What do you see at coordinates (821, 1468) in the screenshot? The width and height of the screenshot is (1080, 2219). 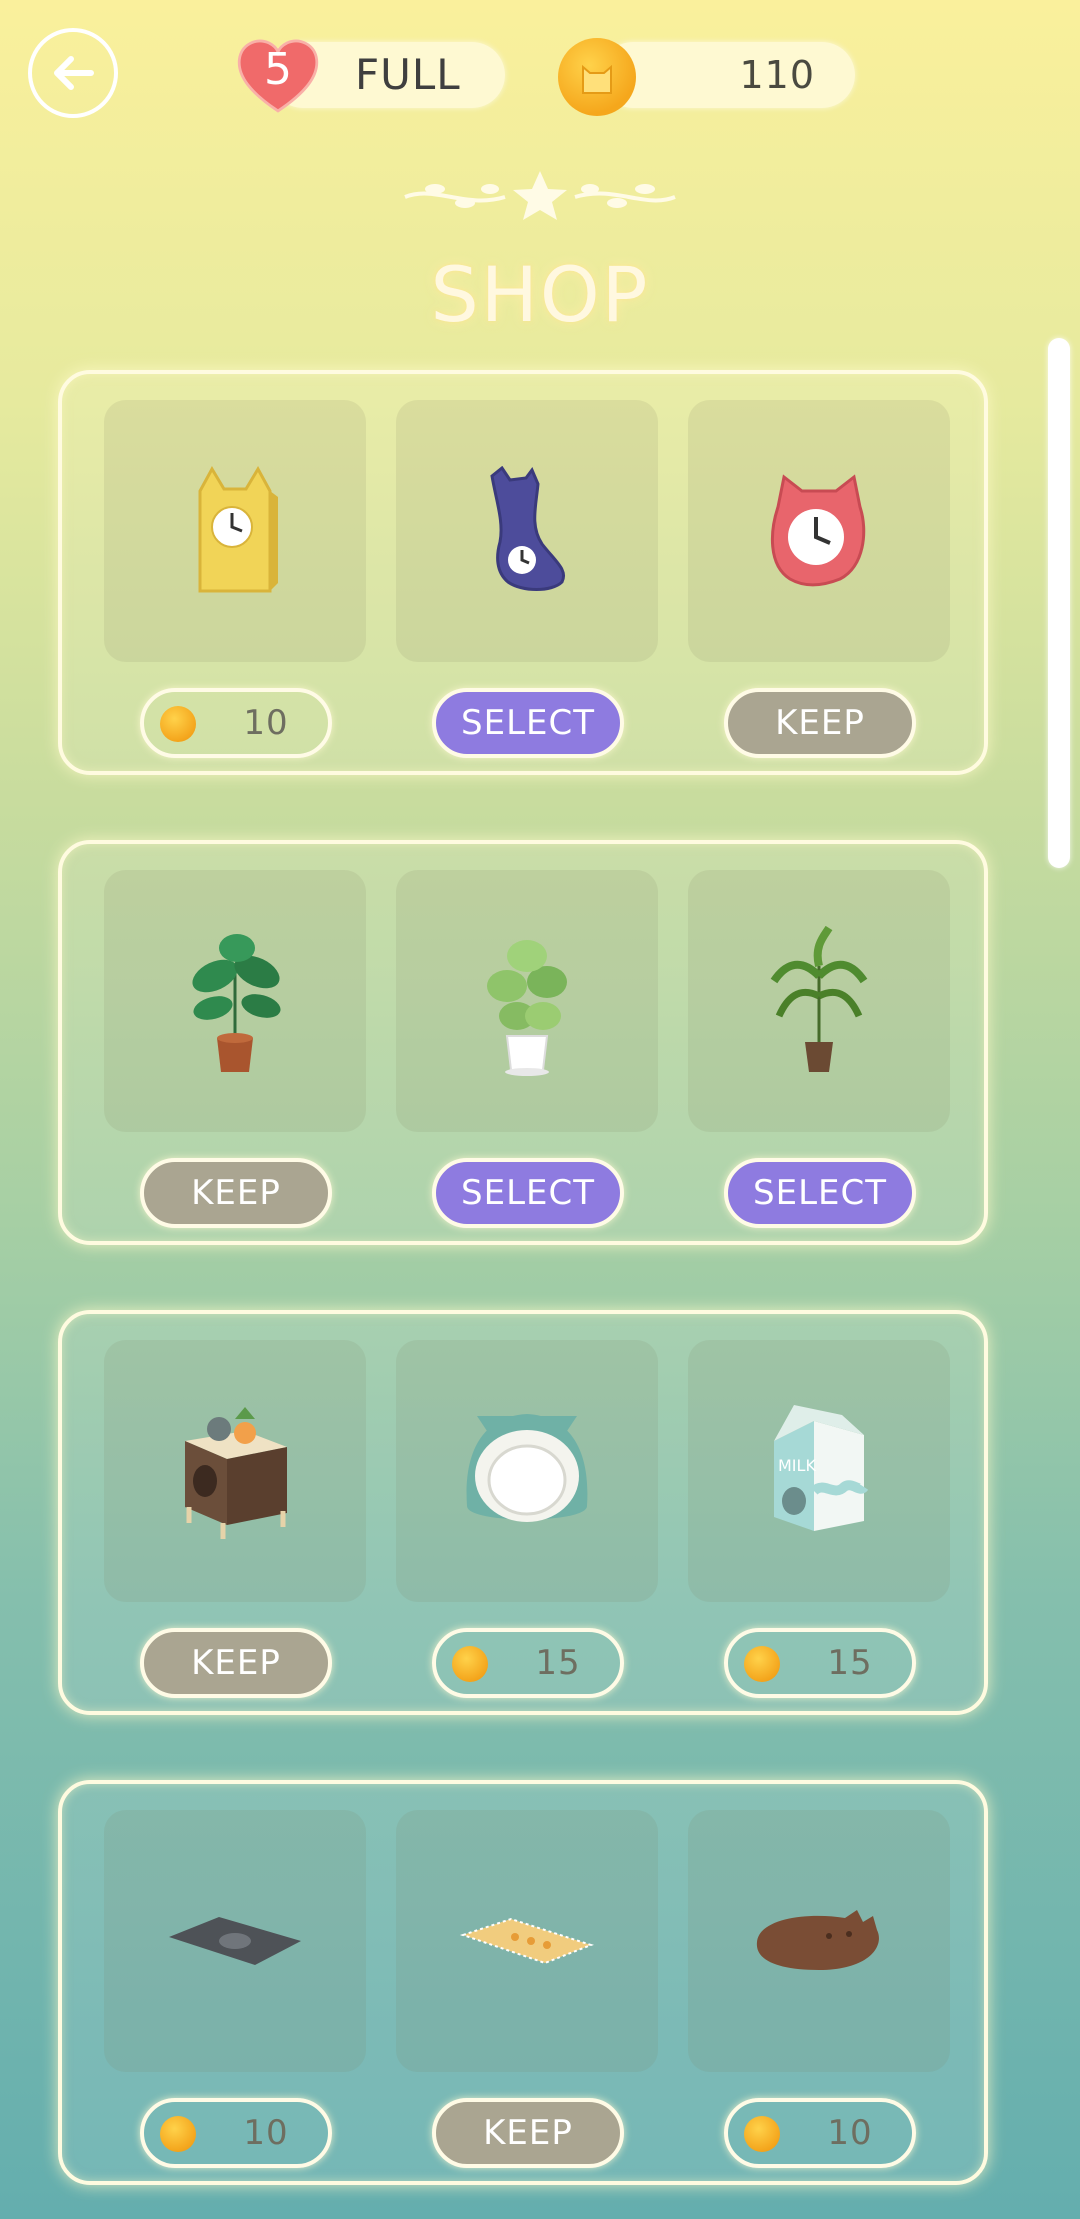 I see `milk-carton-house-icon: MILK` at bounding box center [821, 1468].